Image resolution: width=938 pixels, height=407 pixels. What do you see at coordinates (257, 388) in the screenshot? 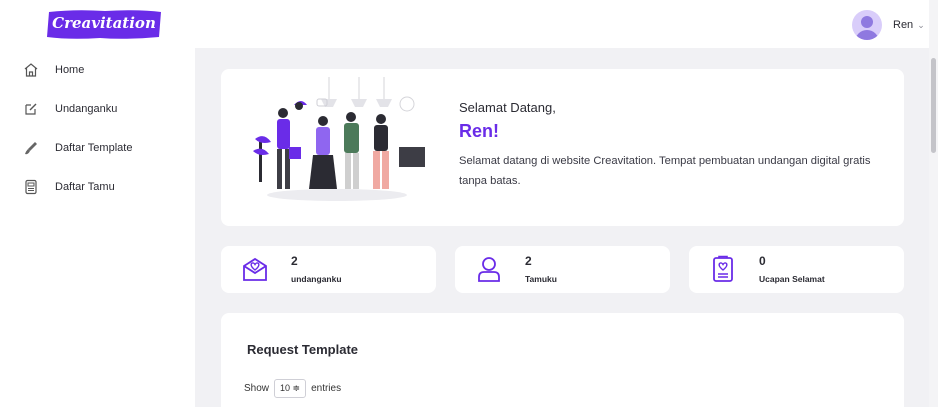
I see `show-label: Show` at bounding box center [257, 388].